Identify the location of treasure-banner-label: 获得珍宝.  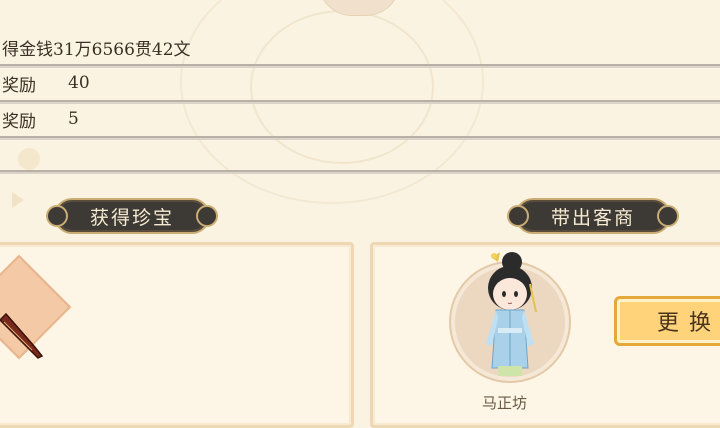
(131, 217).